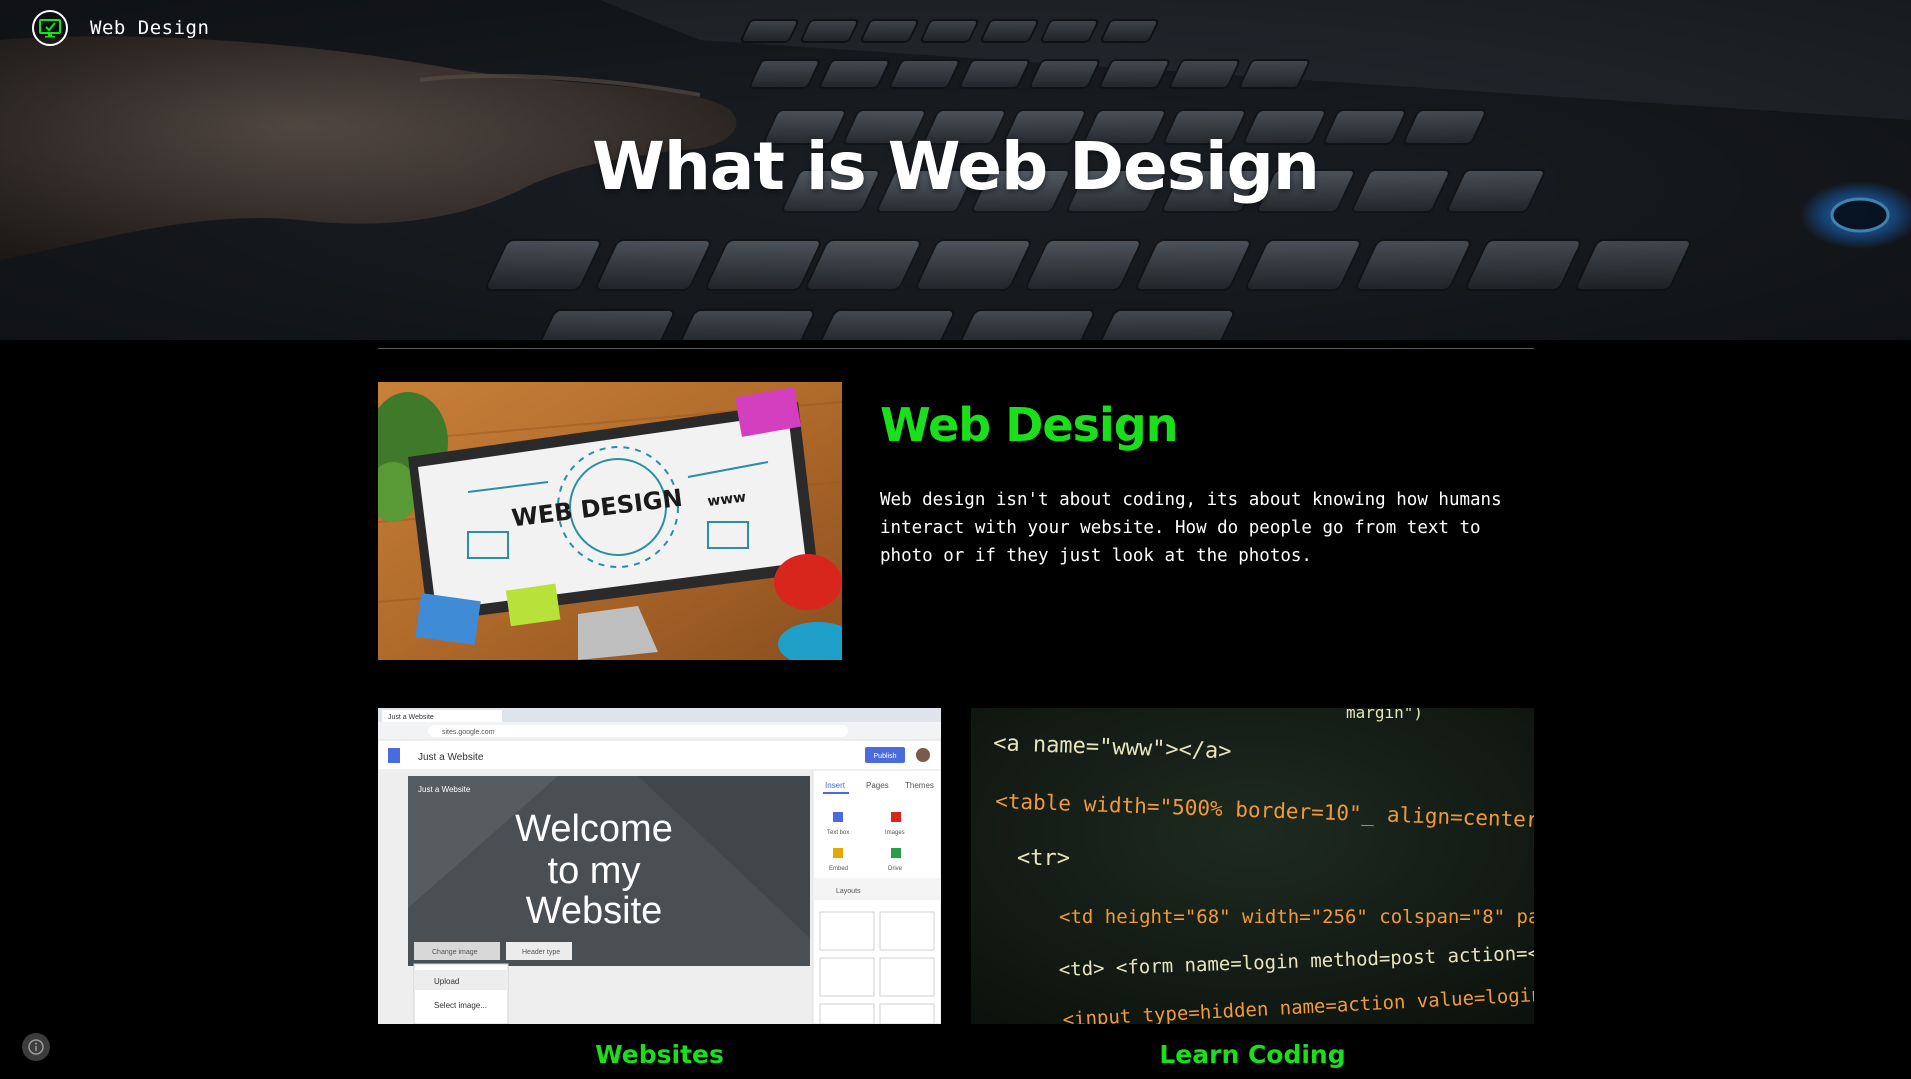 The height and width of the screenshot is (1079, 1911). Describe the element at coordinates (468, 732) in the screenshot. I see `mock-url: sites.google.com` at that location.